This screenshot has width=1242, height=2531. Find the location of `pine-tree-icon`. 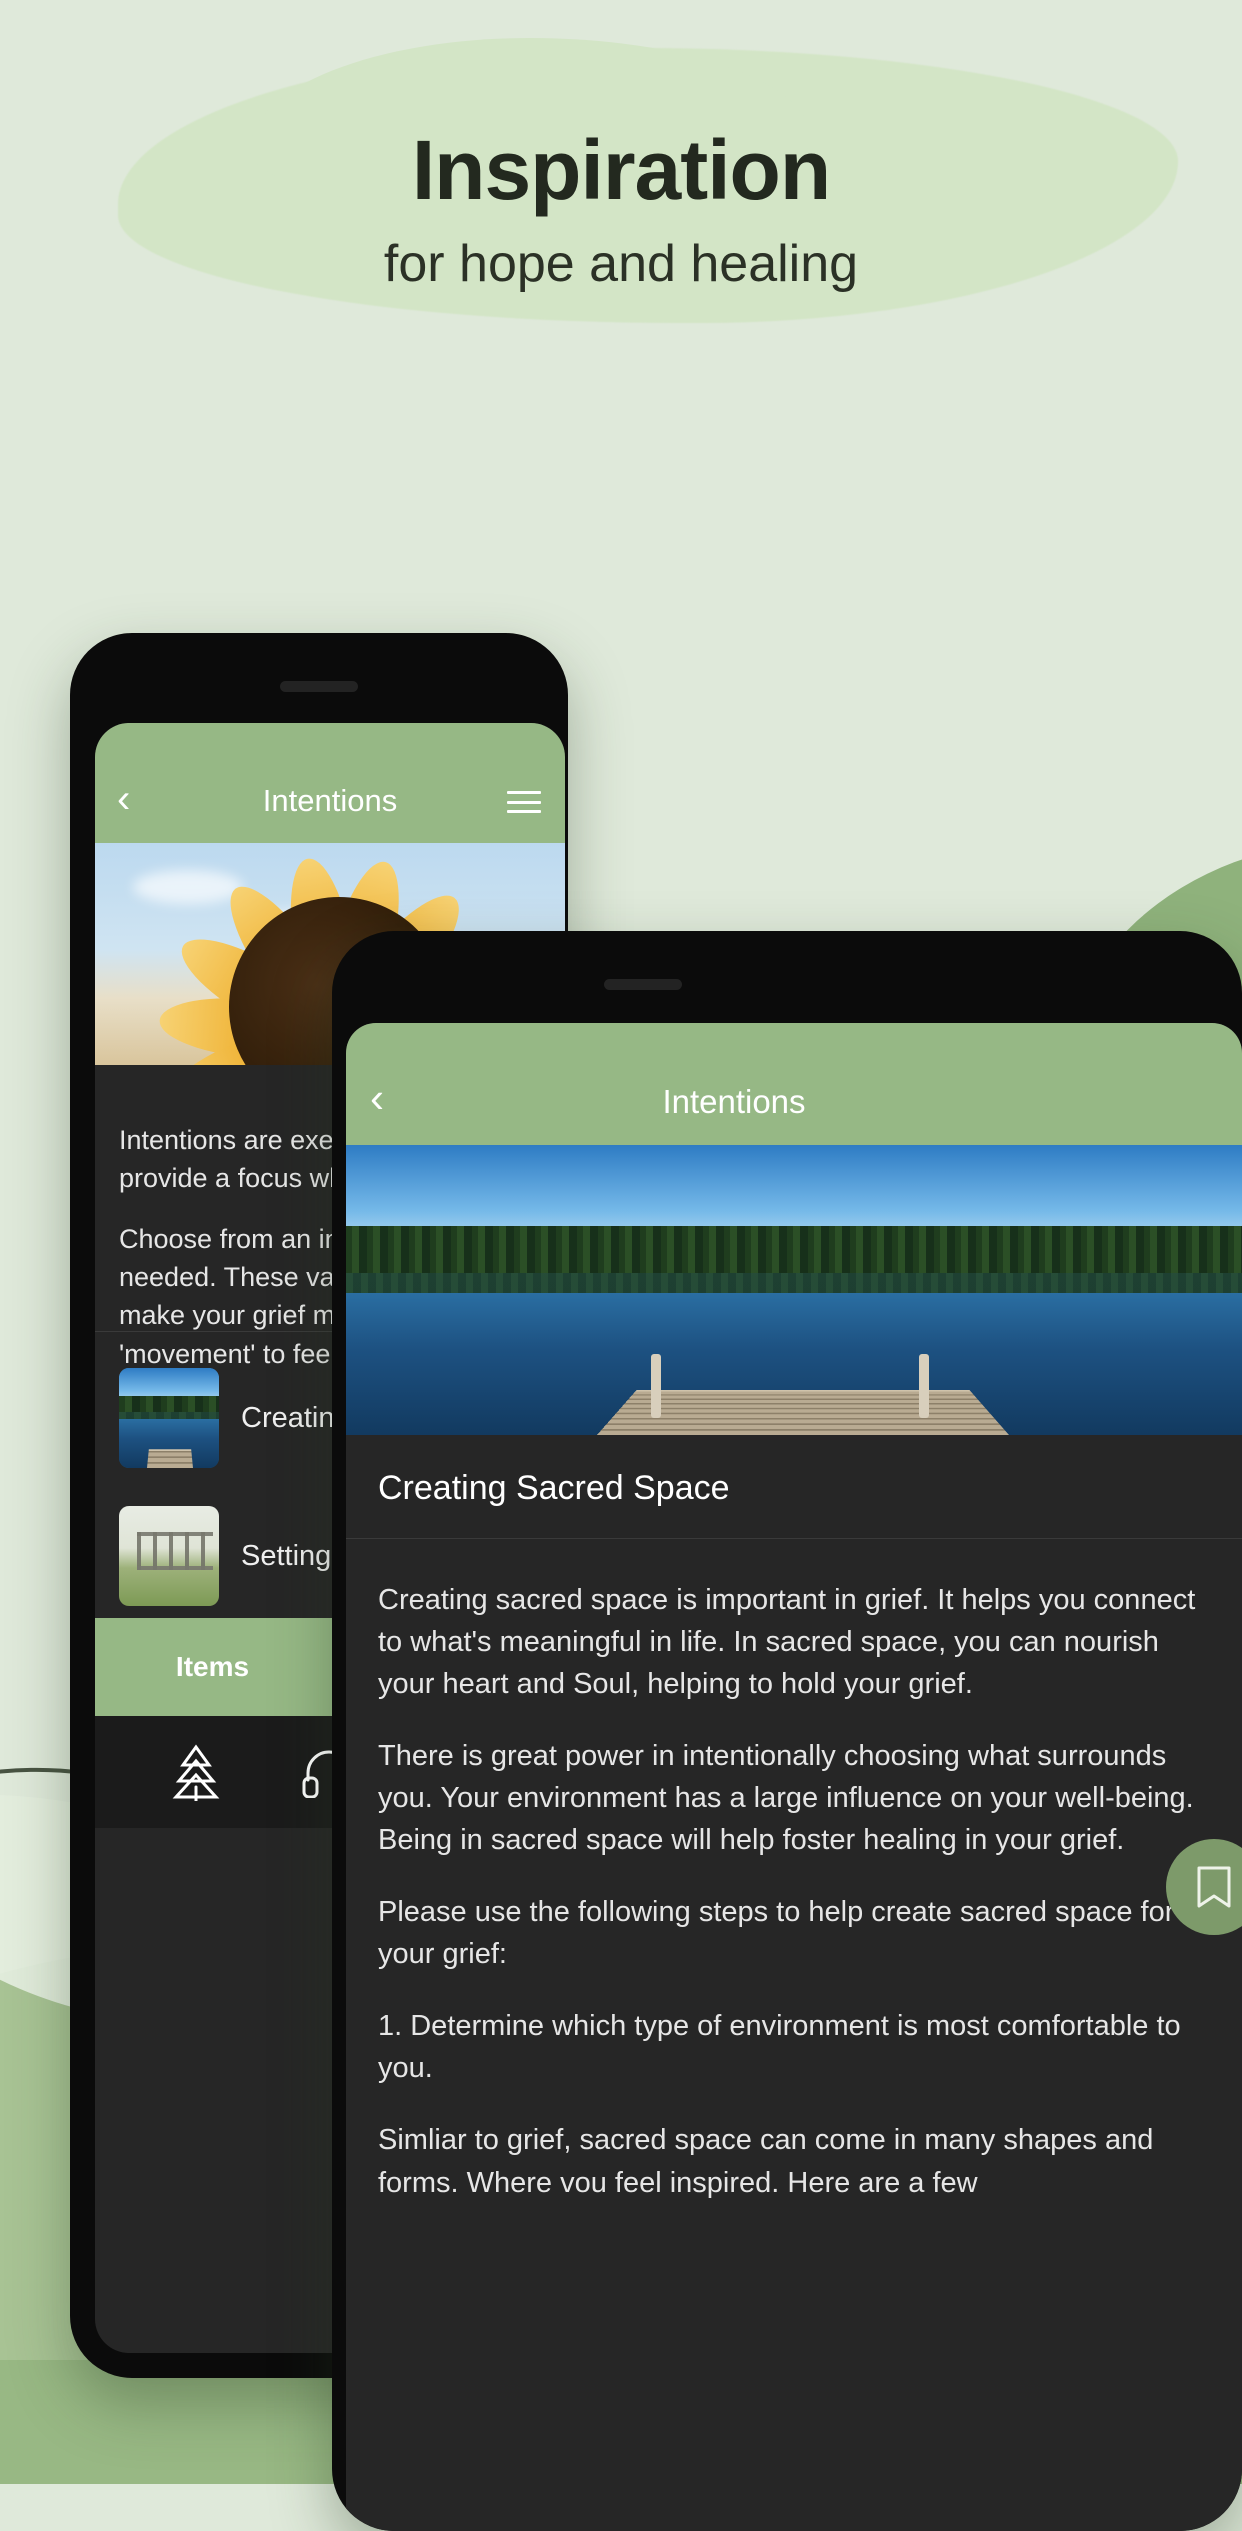

pine-tree-icon is located at coordinates (196, 1772).